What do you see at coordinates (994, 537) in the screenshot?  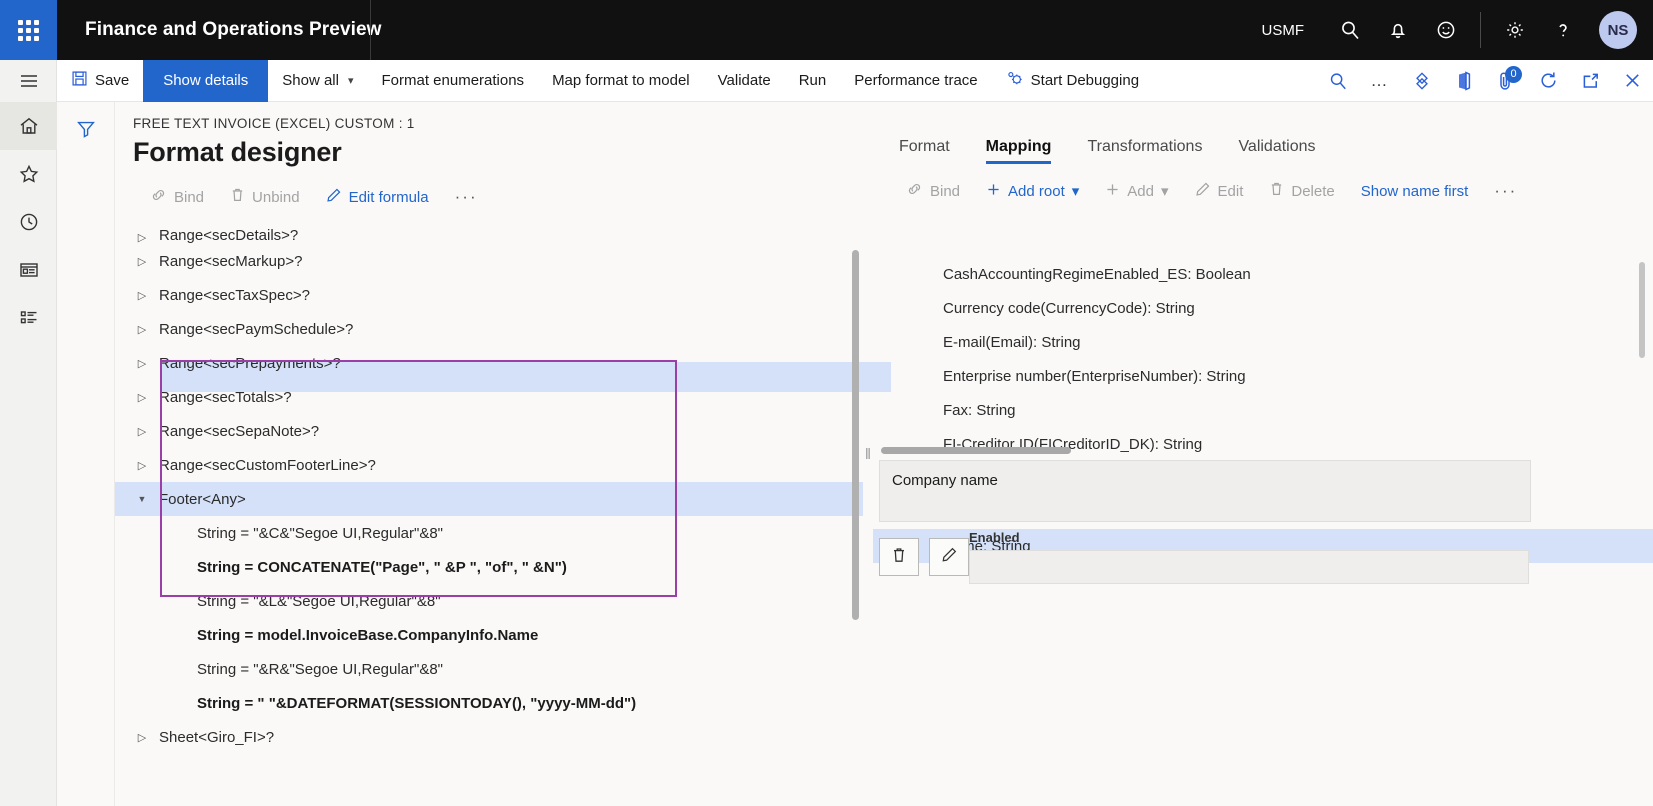 I see `enabled-label: Enabled` at bounding box center [994, 537].